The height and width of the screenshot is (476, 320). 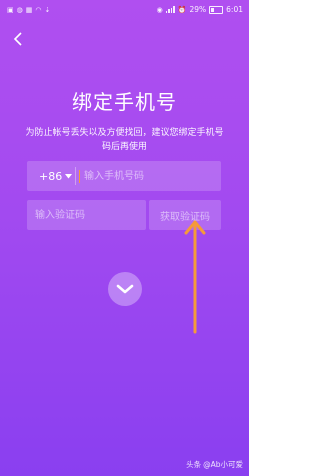 What do you see at coordinates (150, 176) in the screenshot?
I see `phone-number-input` at bounding box center [150, 176].